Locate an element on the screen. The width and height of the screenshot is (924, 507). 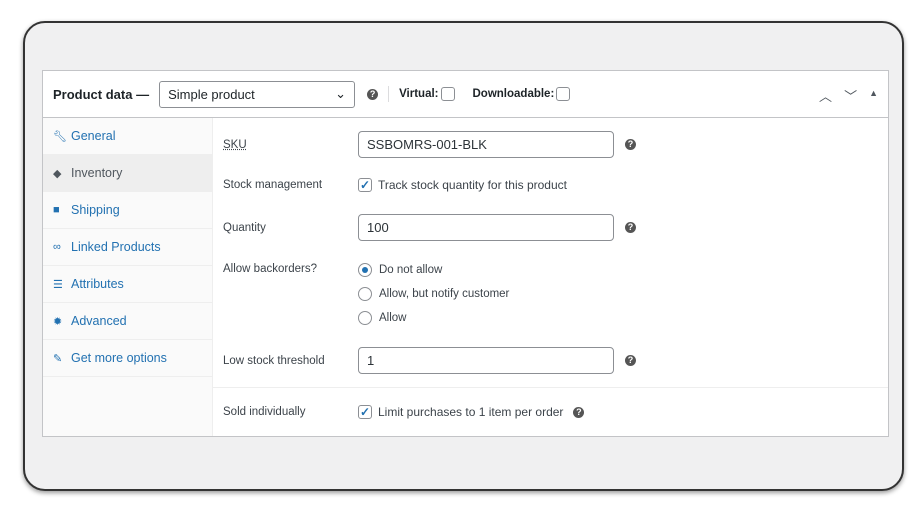
list-icon: ☰ is located at coordinates (58, 284).